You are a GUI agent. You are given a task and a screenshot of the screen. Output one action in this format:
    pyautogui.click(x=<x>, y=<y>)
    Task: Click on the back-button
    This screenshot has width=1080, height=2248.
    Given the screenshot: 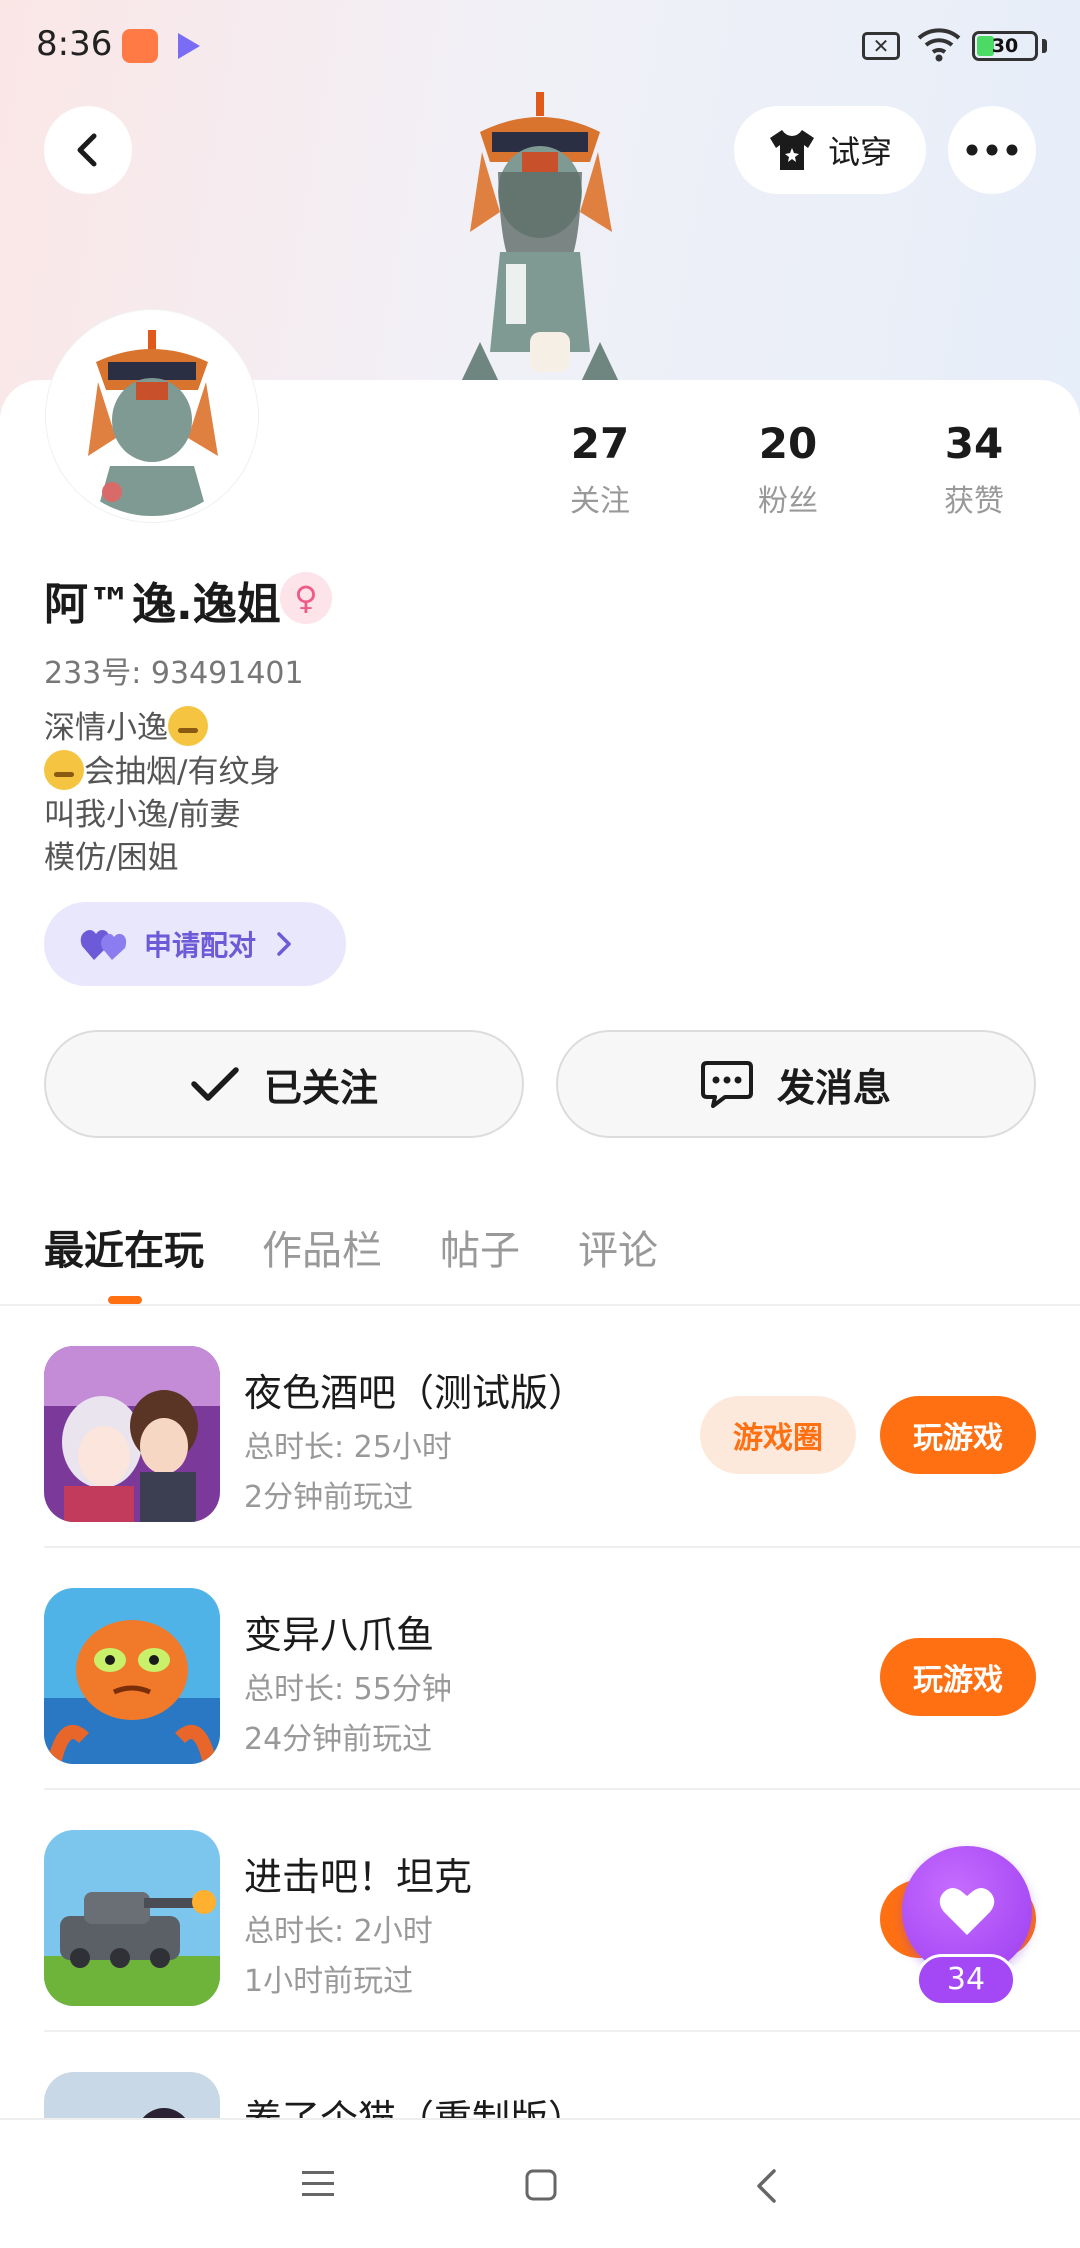 What is the action you would take?
    pyautogui.click(x=88, y=150)
    